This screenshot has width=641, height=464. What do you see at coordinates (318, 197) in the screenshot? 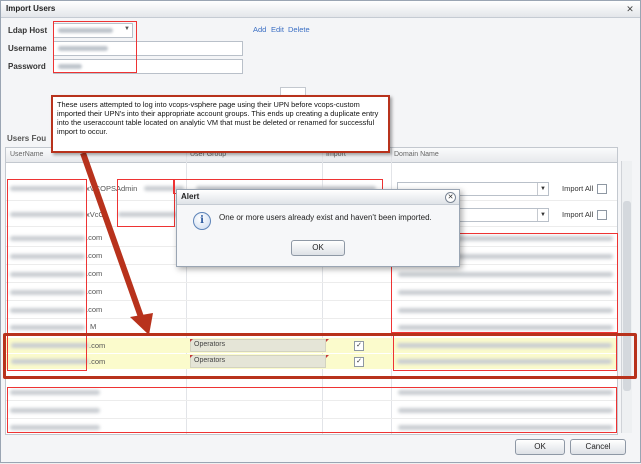
I see `alert-titlebar: Alert ✕` at bounding box center [318, 197].